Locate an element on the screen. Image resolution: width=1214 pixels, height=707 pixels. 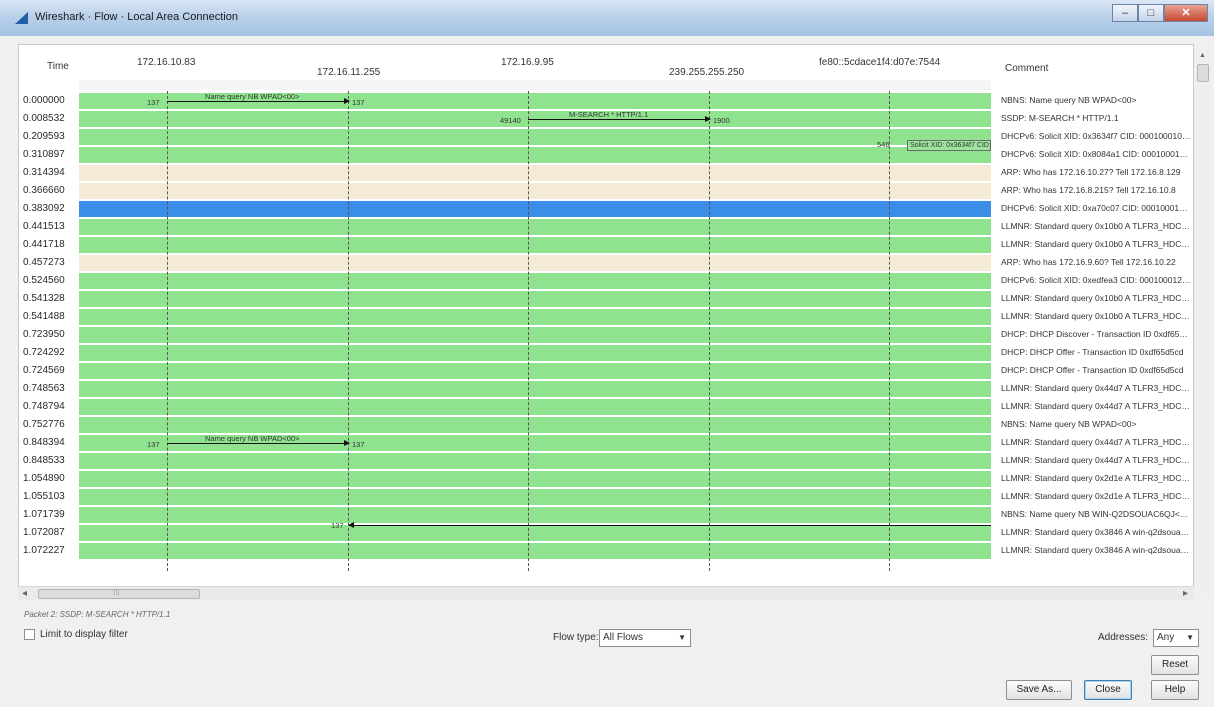
flow-type-select: All Flows ▼ is located at coordinates (645, 638).